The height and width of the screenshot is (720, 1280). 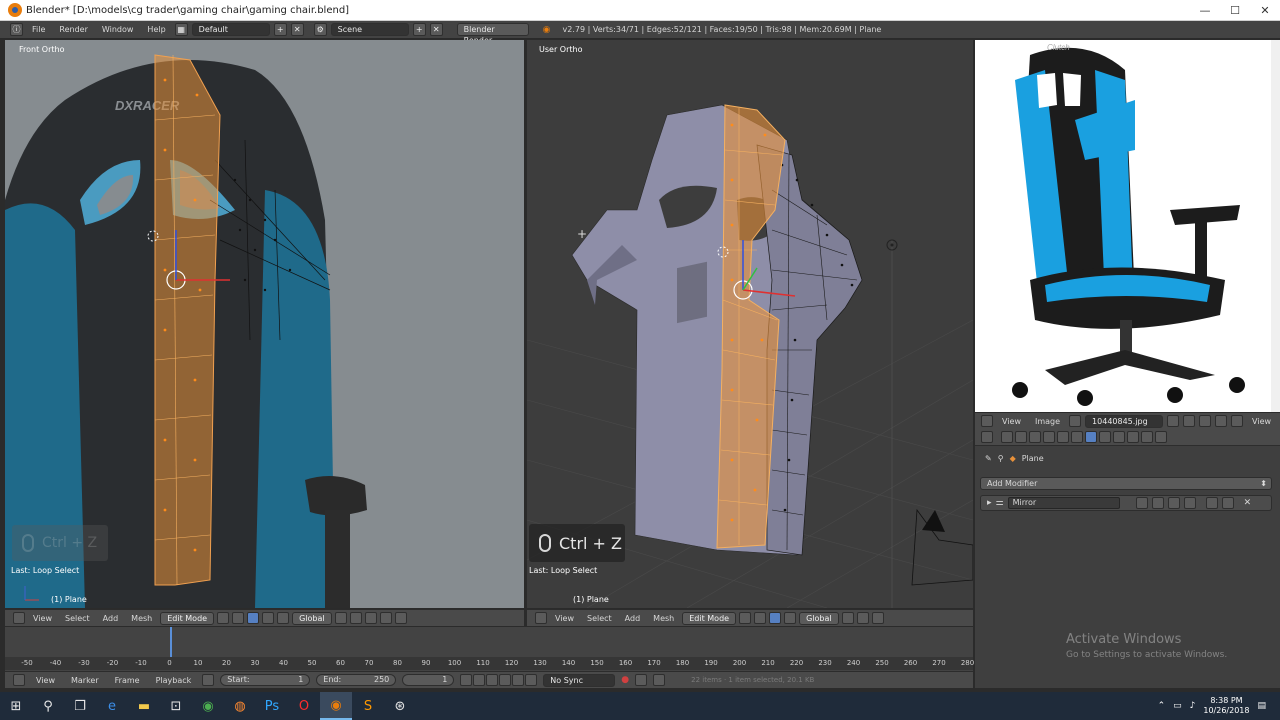 I want to click on proportional-icon, so click(x=385, y=618).